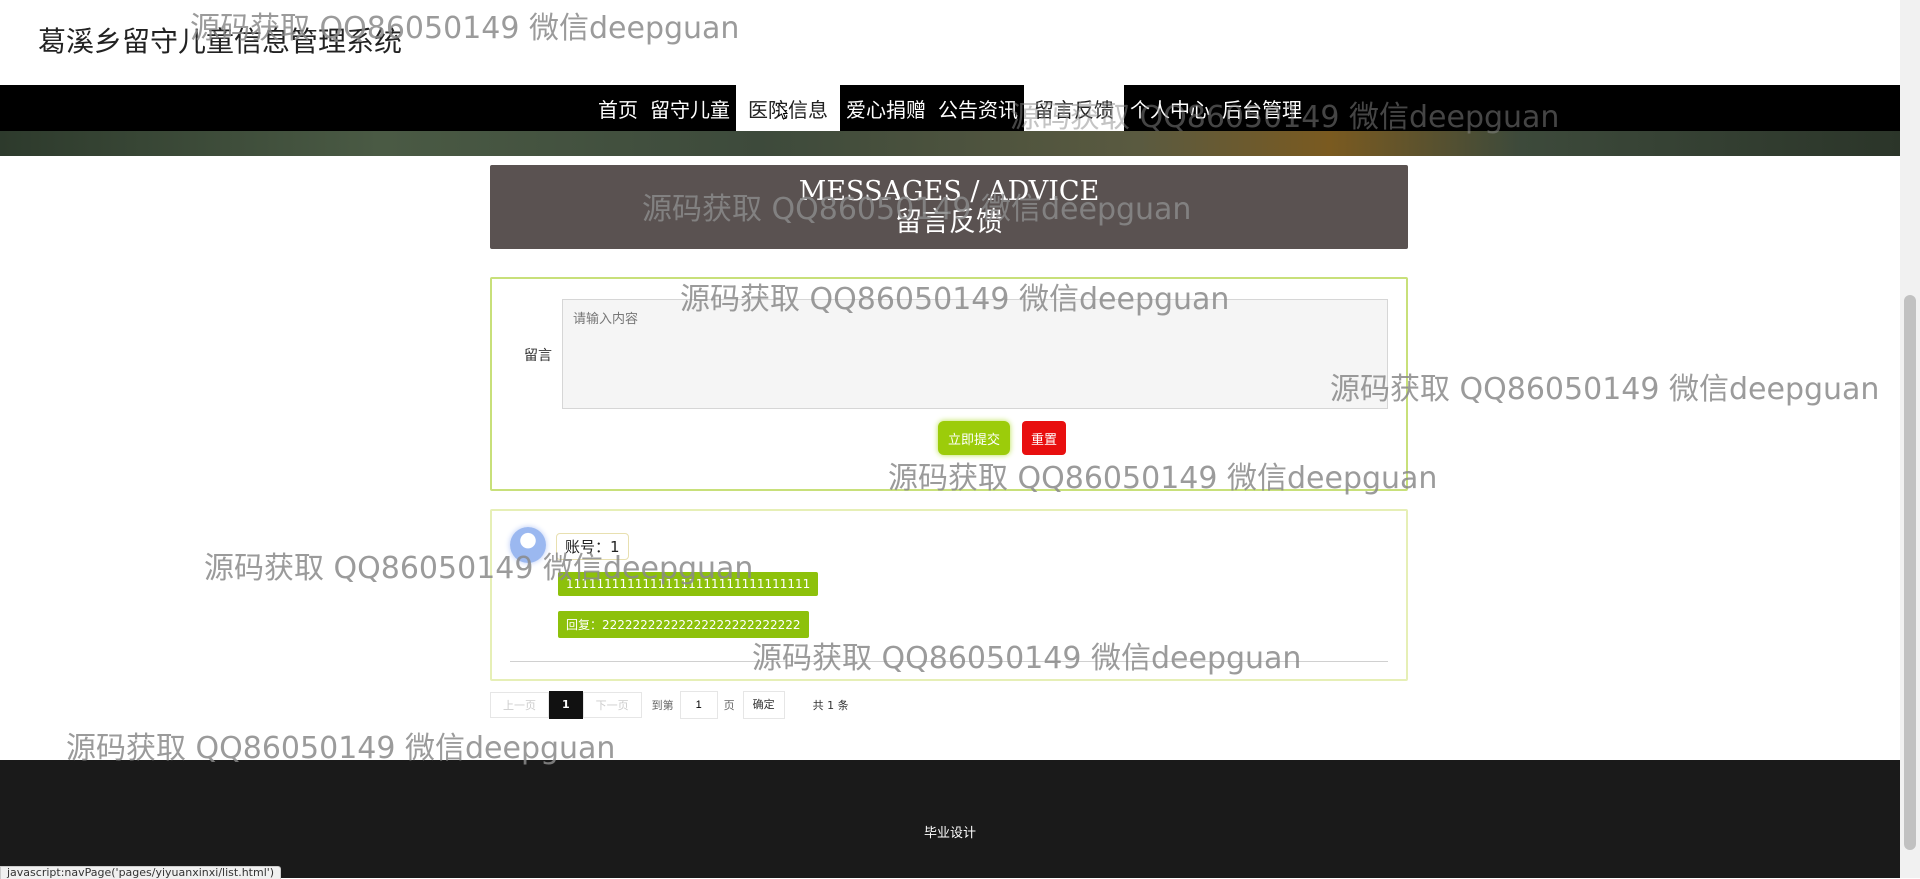 Image resolution: width=1920 pixels, height=879 pixels. Describe the element at coordinates (662, 705) in the screenshot. I see `goto-label: 到第` at that location.